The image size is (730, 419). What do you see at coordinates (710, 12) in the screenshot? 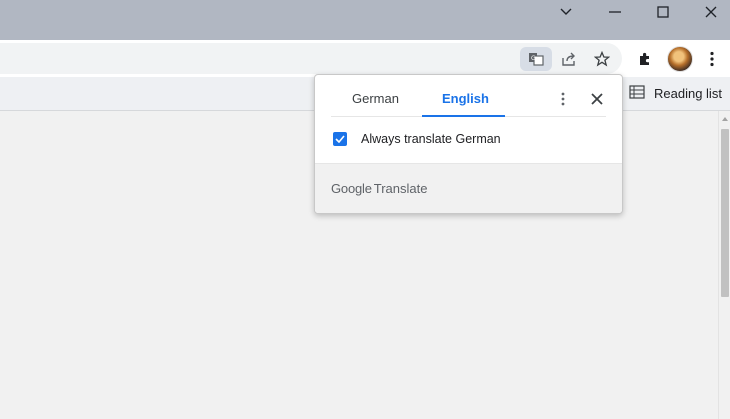
I see `close-window-icon` at bounding box center [710, 12].